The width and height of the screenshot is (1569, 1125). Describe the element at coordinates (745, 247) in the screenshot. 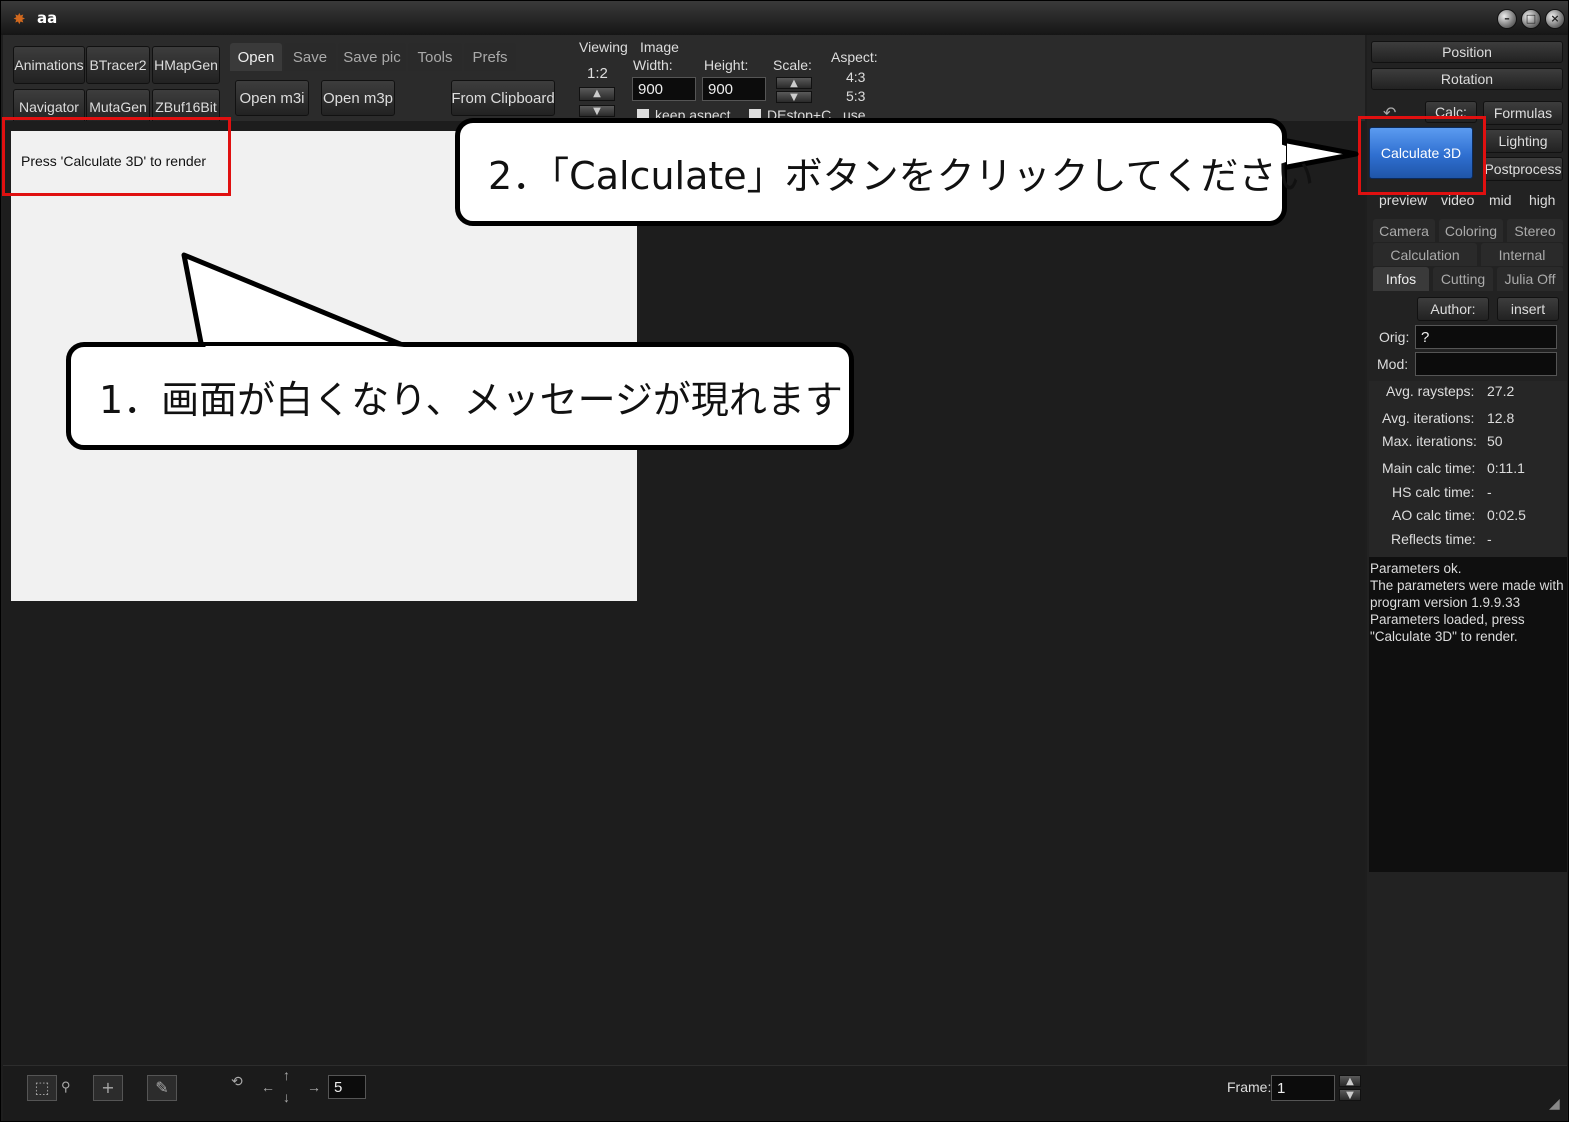

I see `callout-pointer-joins` at that location.